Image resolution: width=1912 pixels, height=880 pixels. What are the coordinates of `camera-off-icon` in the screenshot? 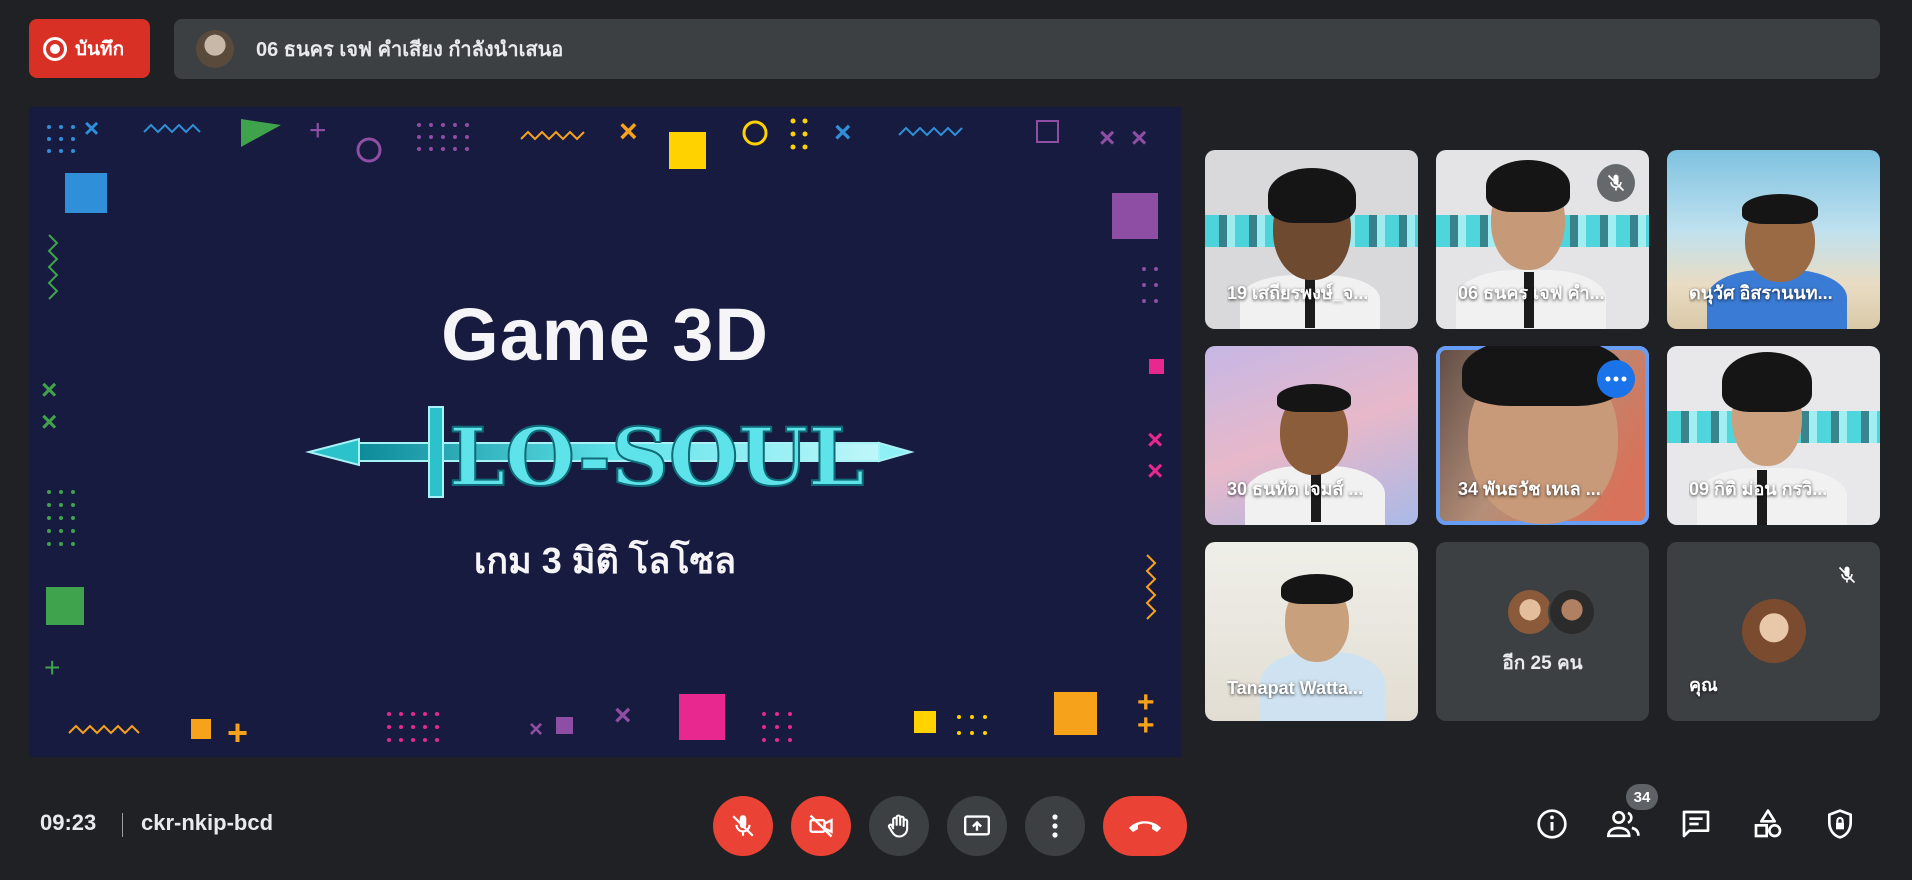 It's located at (821, 826).